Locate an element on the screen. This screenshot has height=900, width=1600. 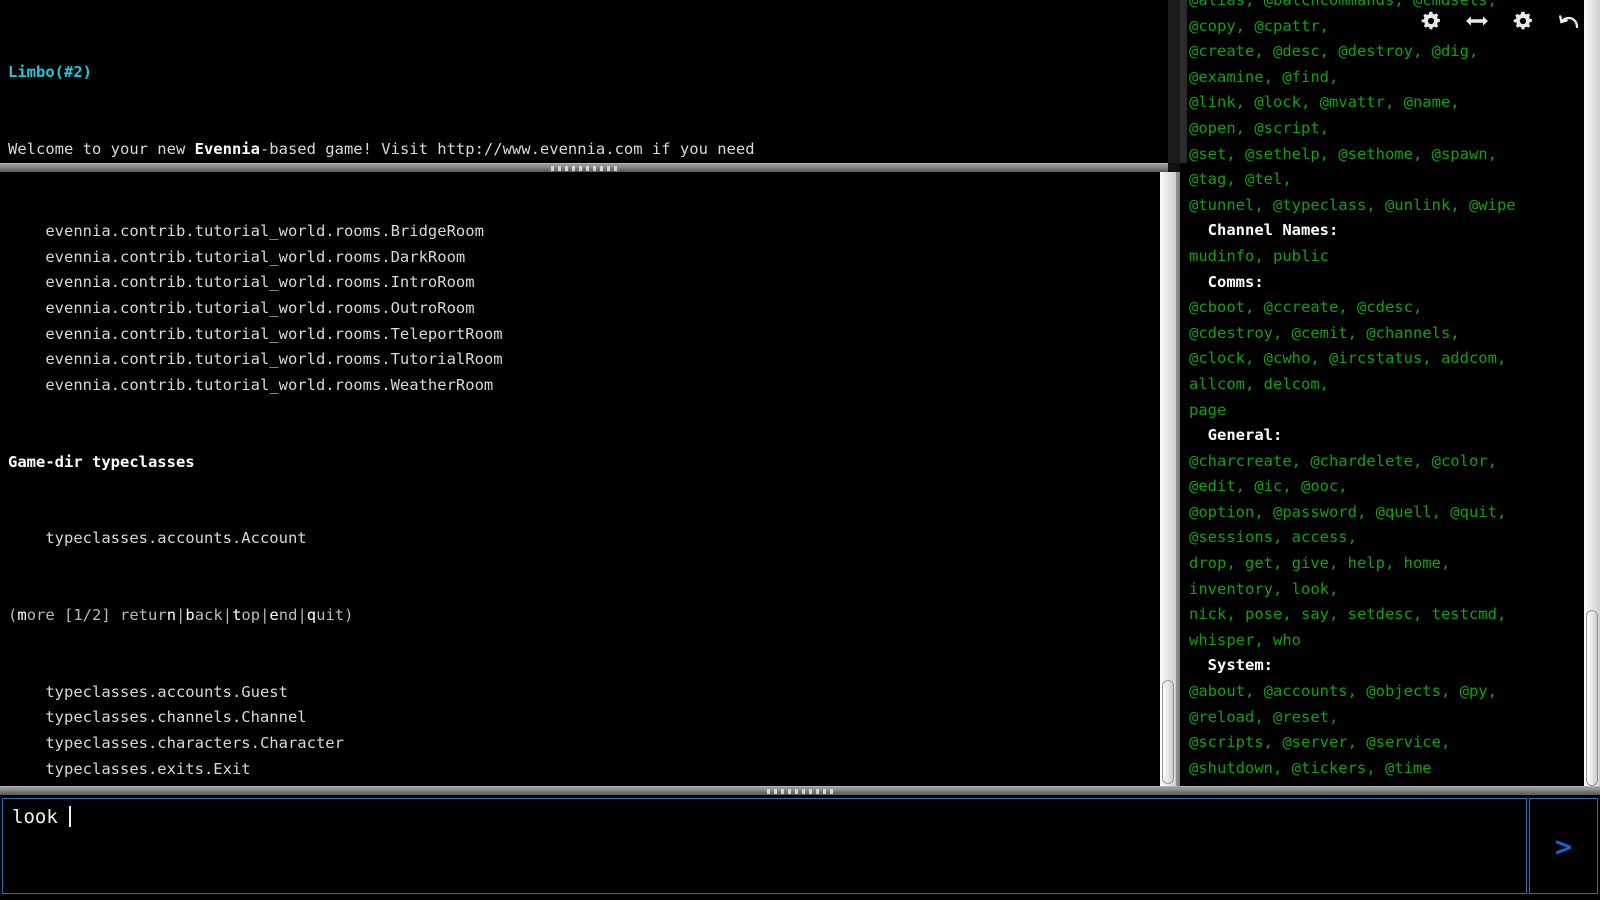
command-entry: @examine, @find, is located at coordinates (1394, 78).